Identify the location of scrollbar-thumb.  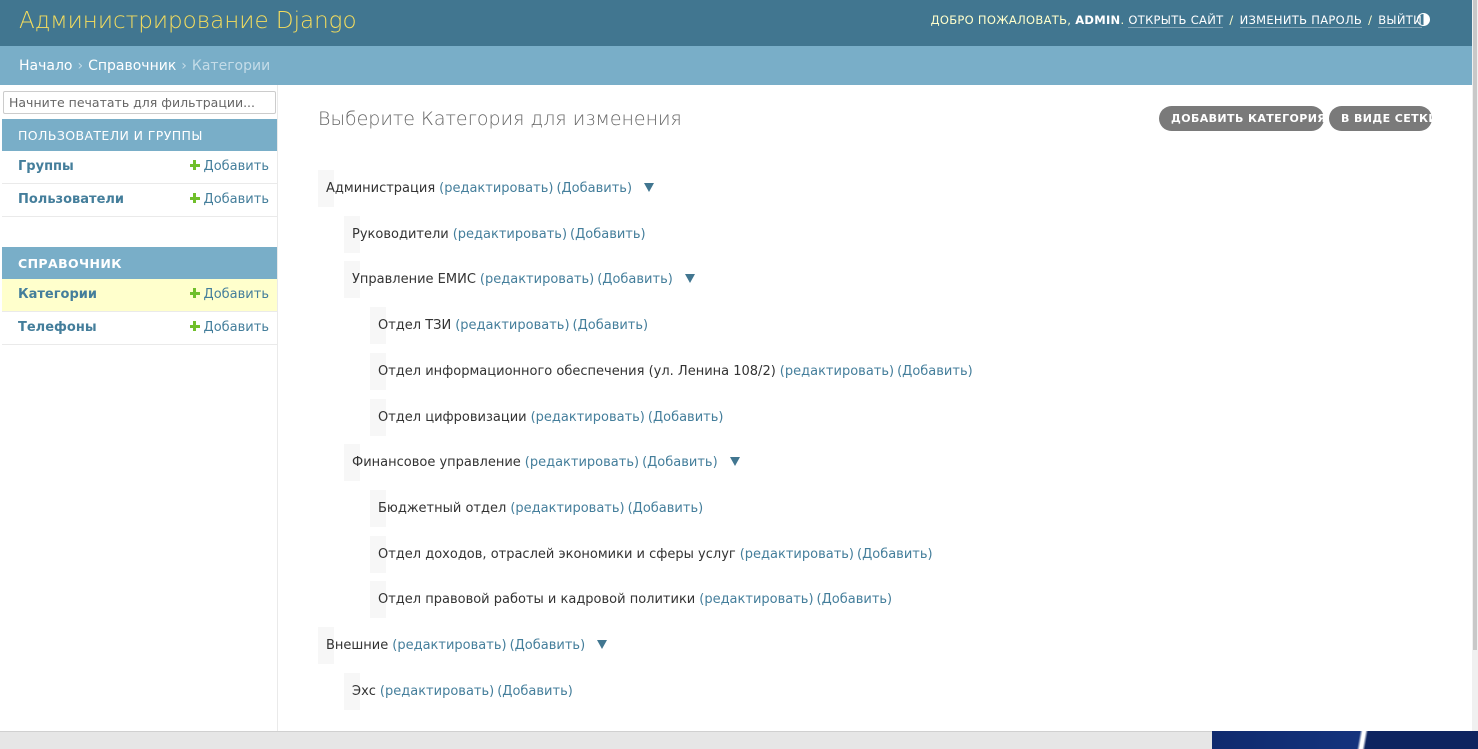
(1475, 325).